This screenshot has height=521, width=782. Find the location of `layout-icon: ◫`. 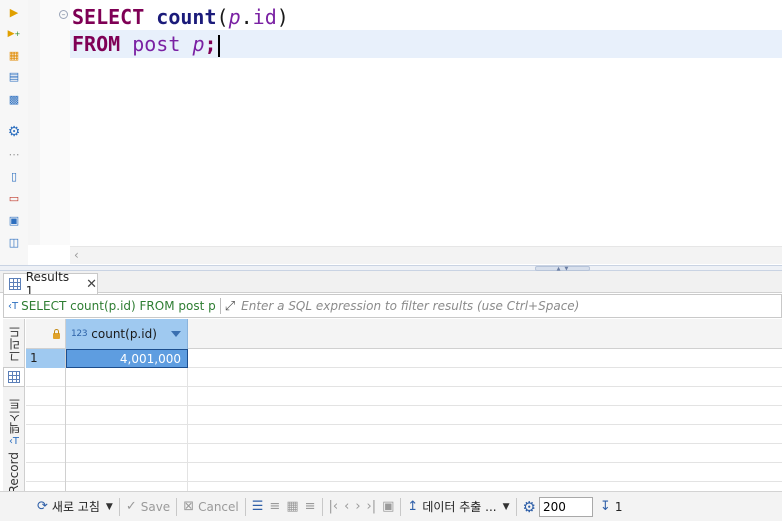

layout-icon: ◫ is located at coordinates (14, 242).